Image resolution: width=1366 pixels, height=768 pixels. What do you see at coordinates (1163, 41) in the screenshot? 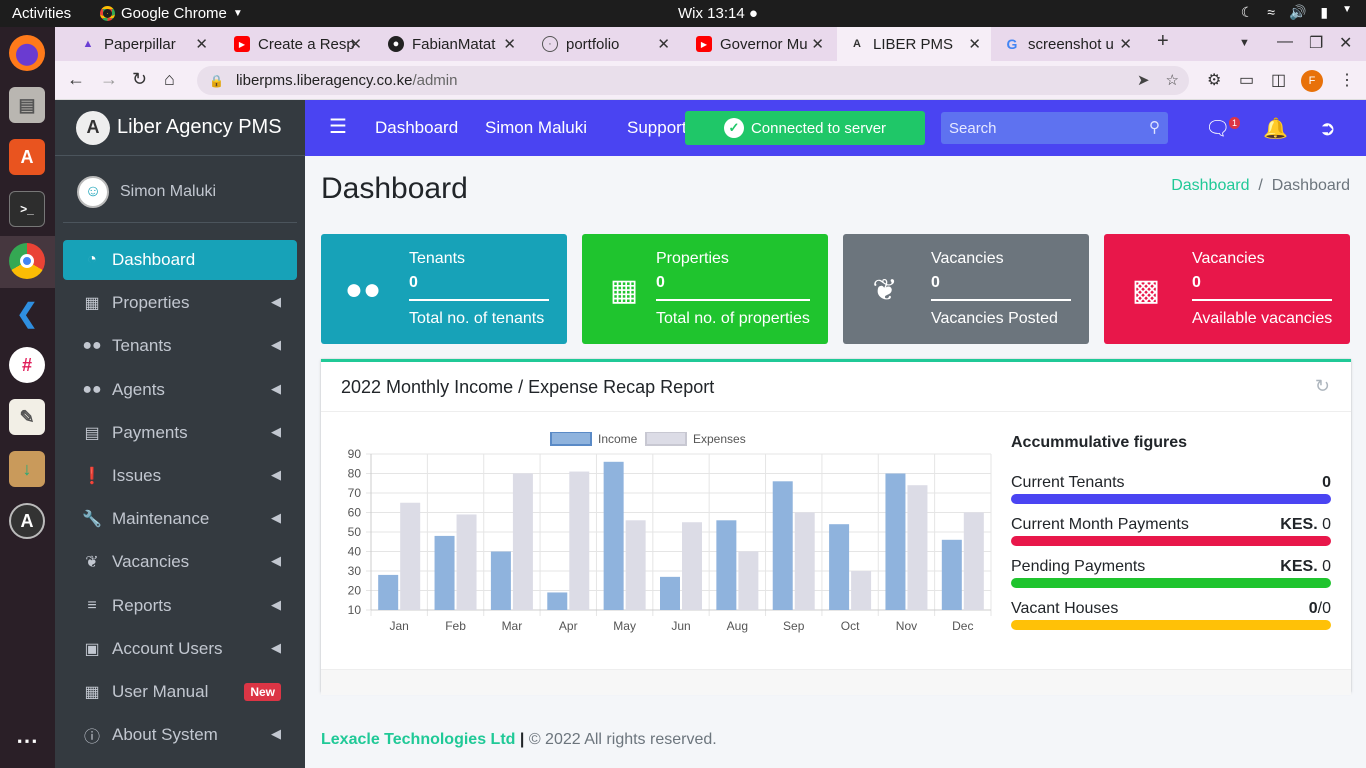
I see `new-tab-icon: +` at bounding box center [1163, 41].